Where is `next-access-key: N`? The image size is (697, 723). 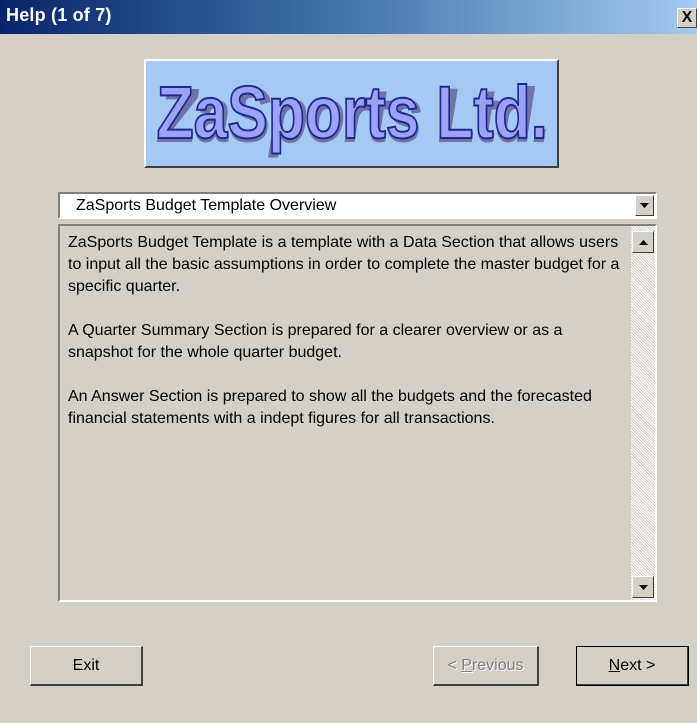
next-access-key: N is located at coordinates (614, 665).